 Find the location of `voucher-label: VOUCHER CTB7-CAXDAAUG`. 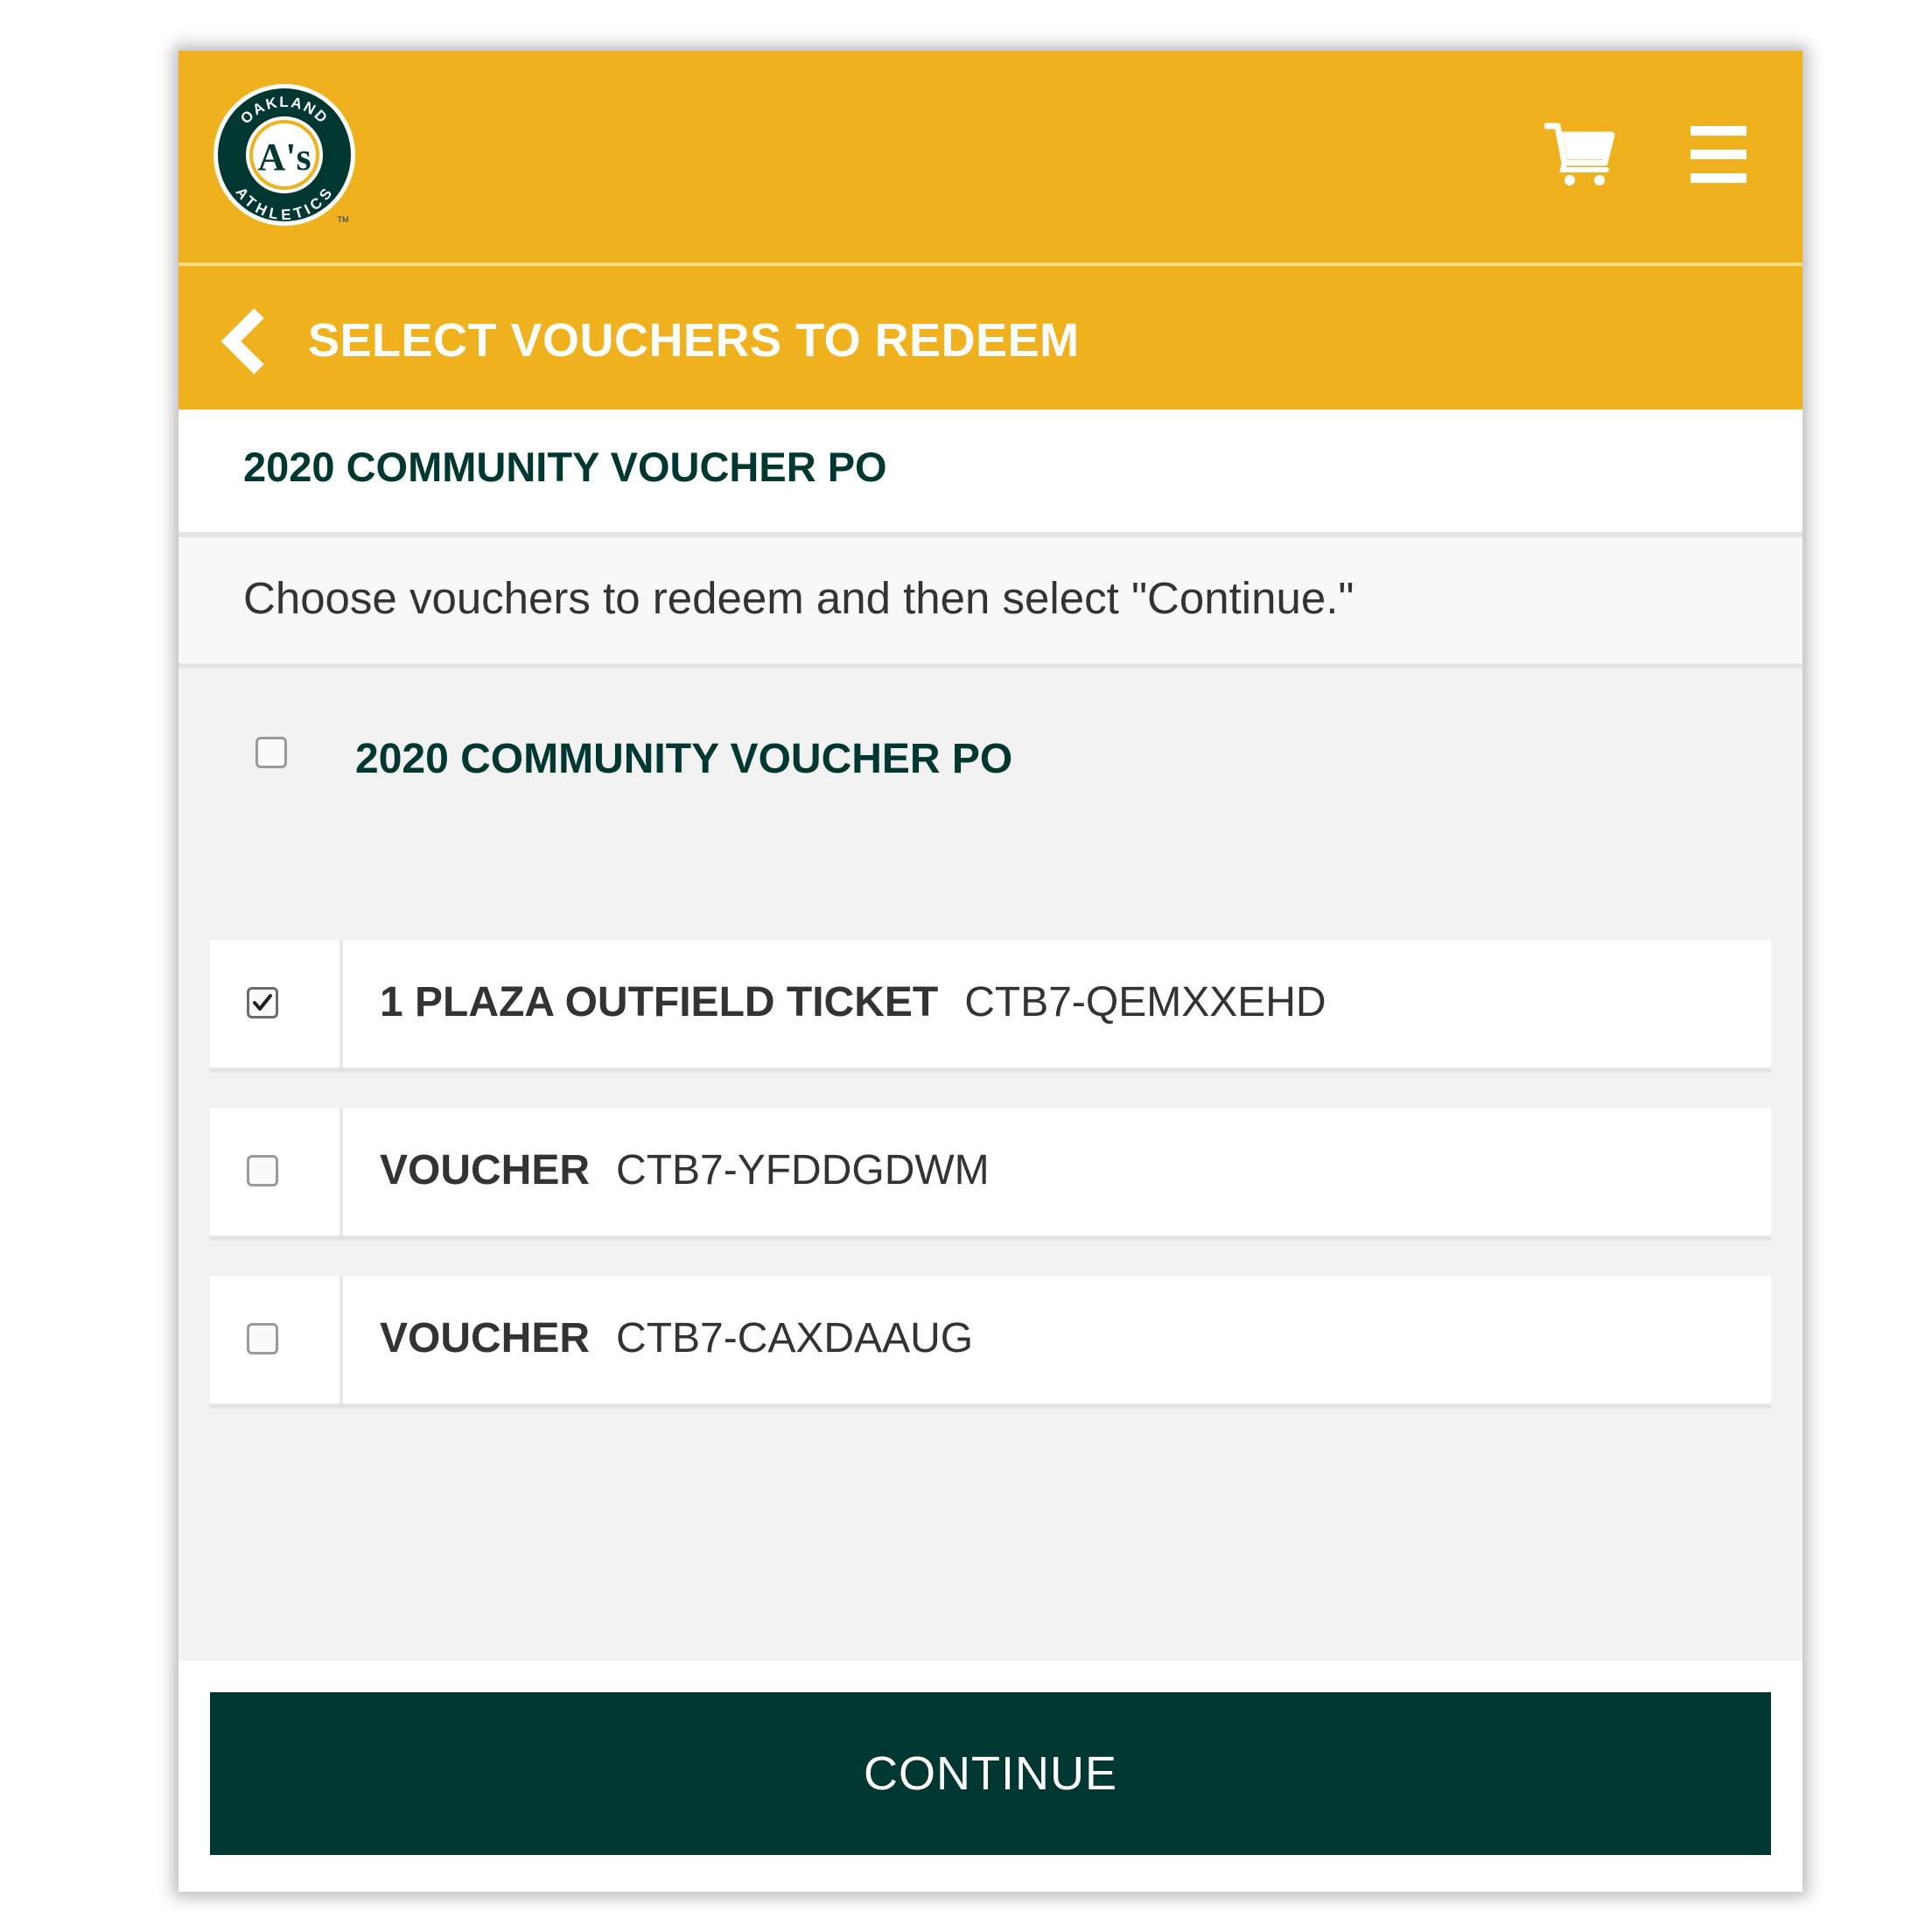

voucher-label: VOUCHER CTB7-CAXDAAUG is located at coordinates (676, 1338).